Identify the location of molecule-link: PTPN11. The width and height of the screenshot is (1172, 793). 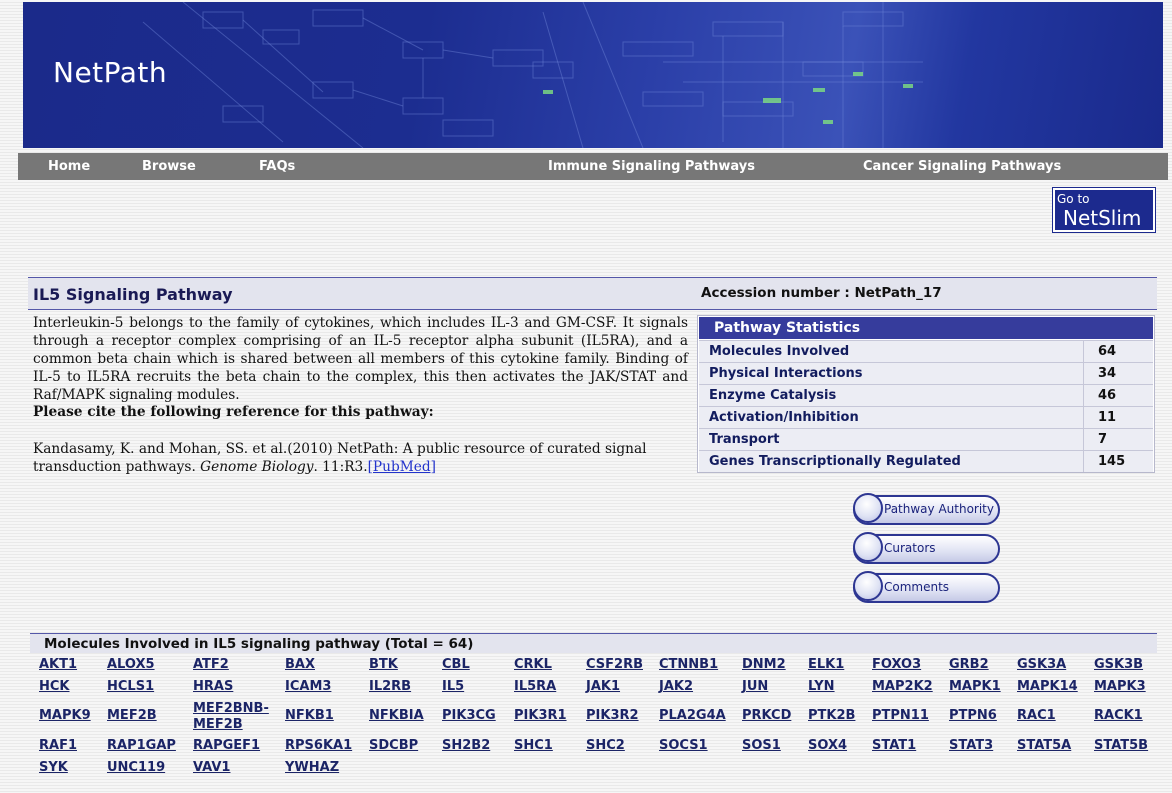
(900, 716).